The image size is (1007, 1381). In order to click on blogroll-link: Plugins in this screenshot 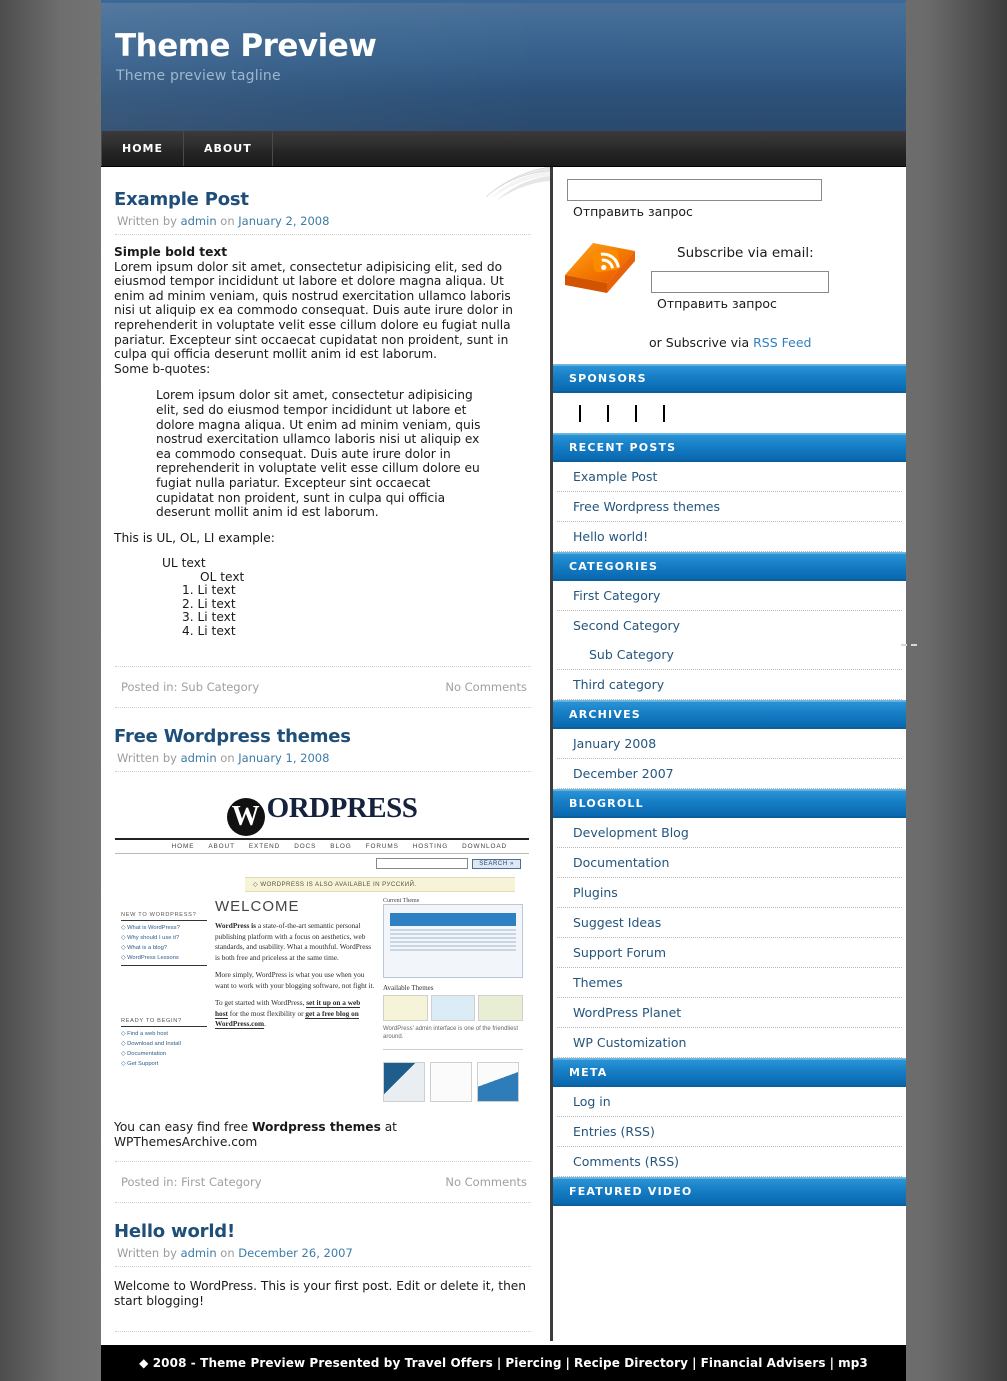, I will do `click(729, 893)`.